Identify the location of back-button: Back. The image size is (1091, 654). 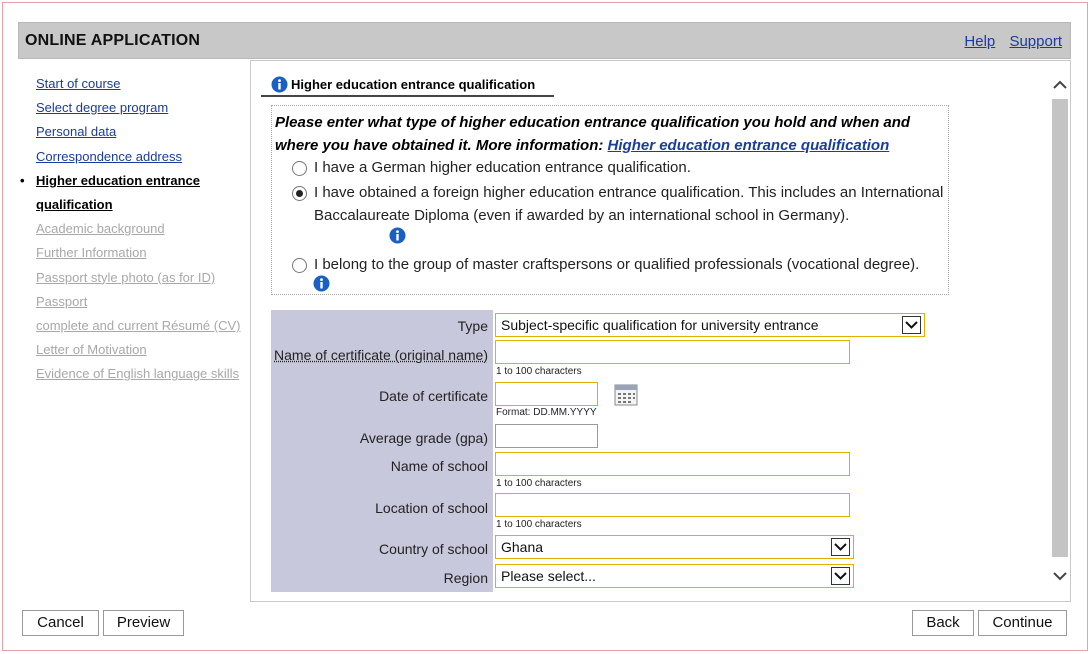
(943, 623).